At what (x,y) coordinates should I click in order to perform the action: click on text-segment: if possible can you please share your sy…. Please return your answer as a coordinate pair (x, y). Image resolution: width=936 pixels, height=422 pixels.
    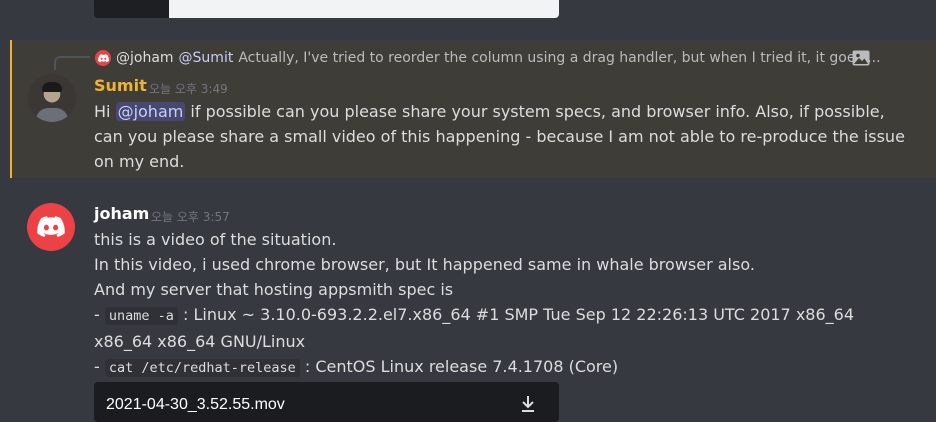
    Looking at the image, I should click on (535, 111).